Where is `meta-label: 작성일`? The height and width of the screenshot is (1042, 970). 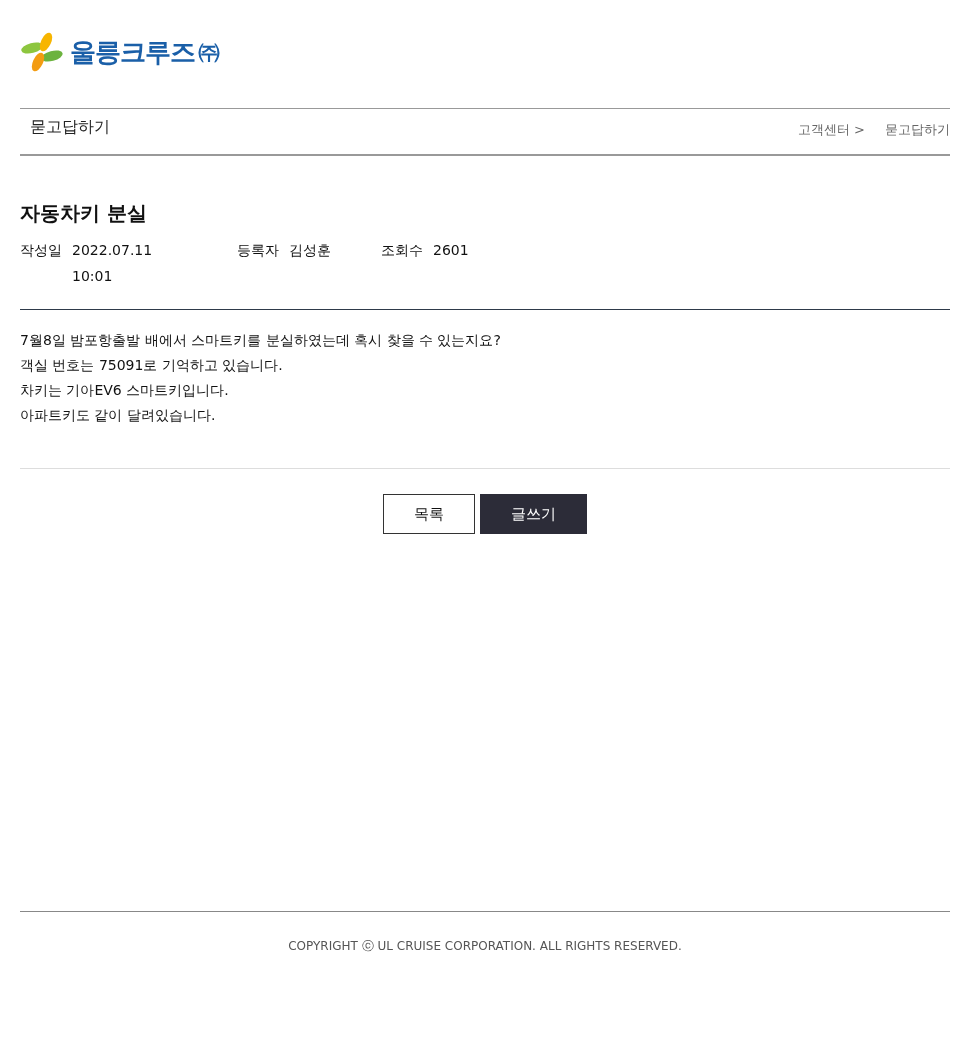
meta-label: 작성일 is located at coordinates (41, 250).